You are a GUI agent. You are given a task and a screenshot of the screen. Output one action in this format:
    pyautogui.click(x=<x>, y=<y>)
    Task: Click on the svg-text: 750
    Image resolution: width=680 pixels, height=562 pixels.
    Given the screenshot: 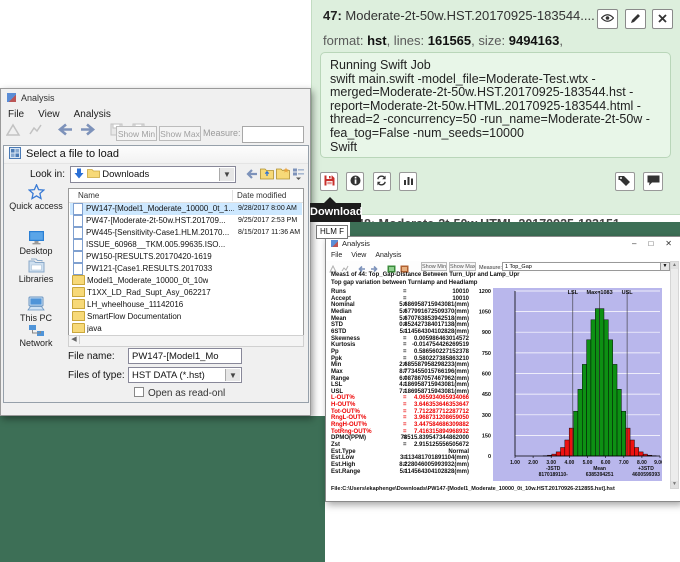 What is the action you would take?
    pyautogui.click(x=486, y=354)
    